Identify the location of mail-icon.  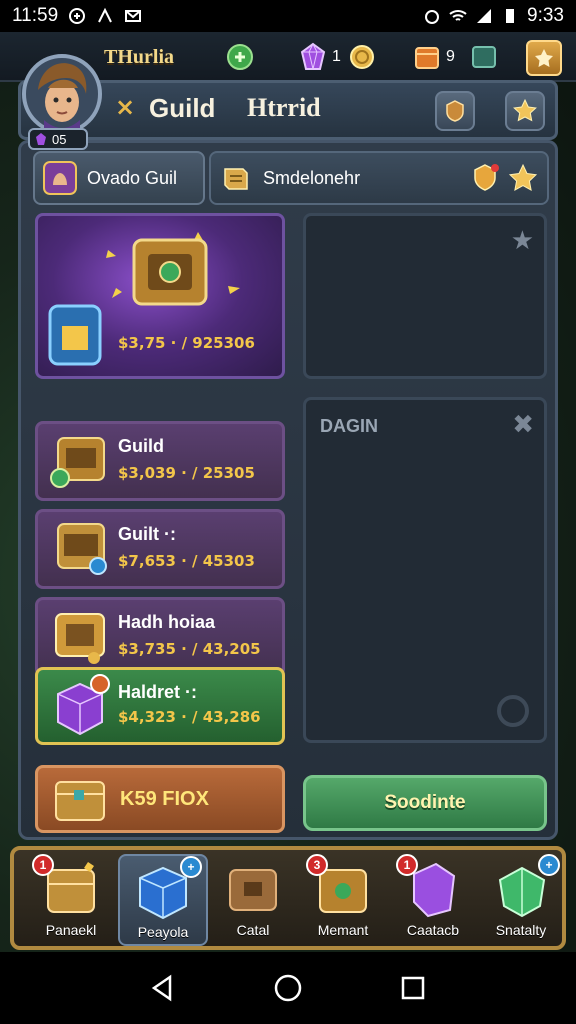
(133, 16).